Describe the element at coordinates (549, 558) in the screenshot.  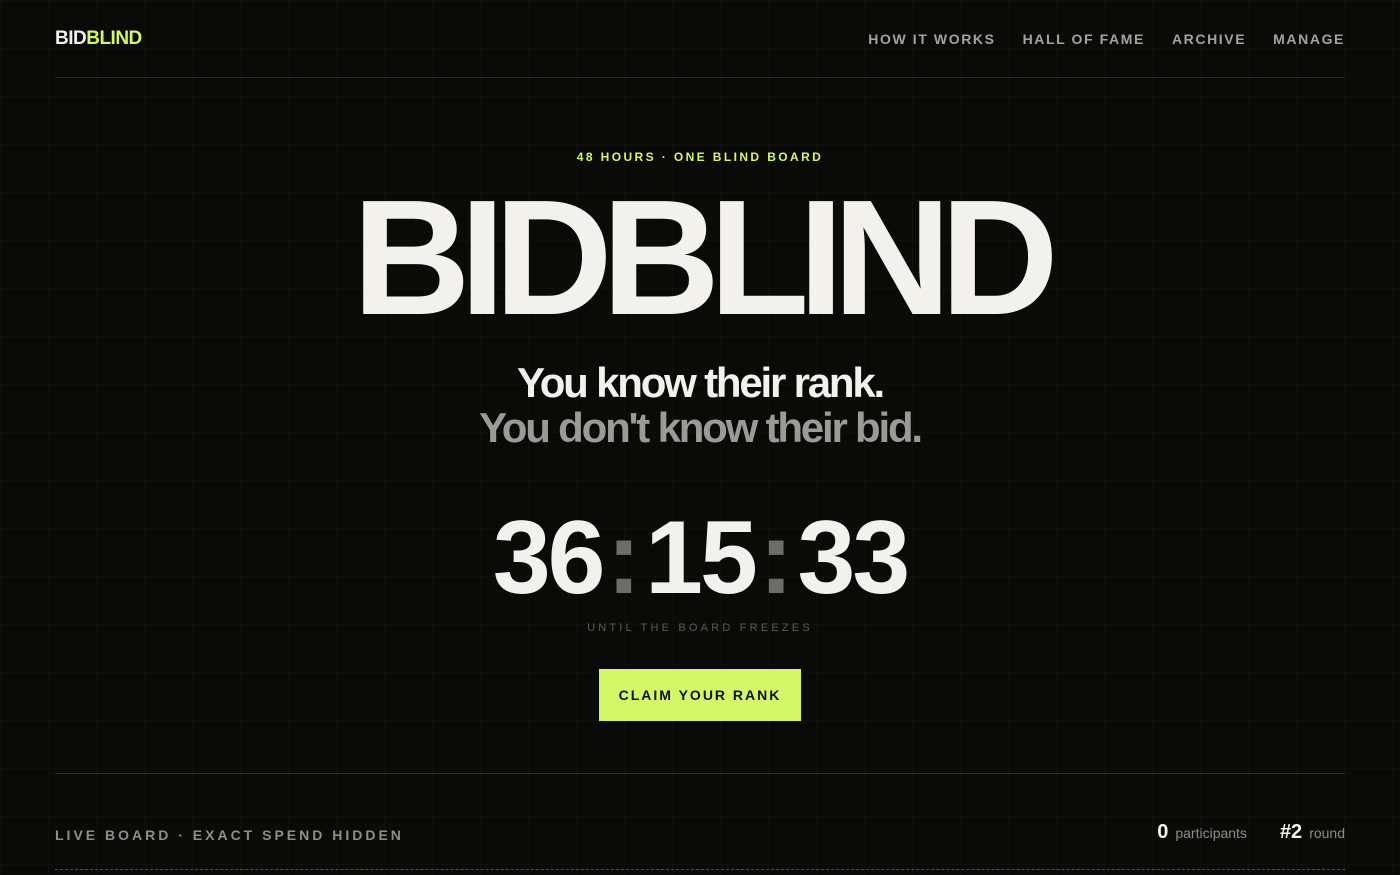
I see `countdown-hours: 36` at that location.